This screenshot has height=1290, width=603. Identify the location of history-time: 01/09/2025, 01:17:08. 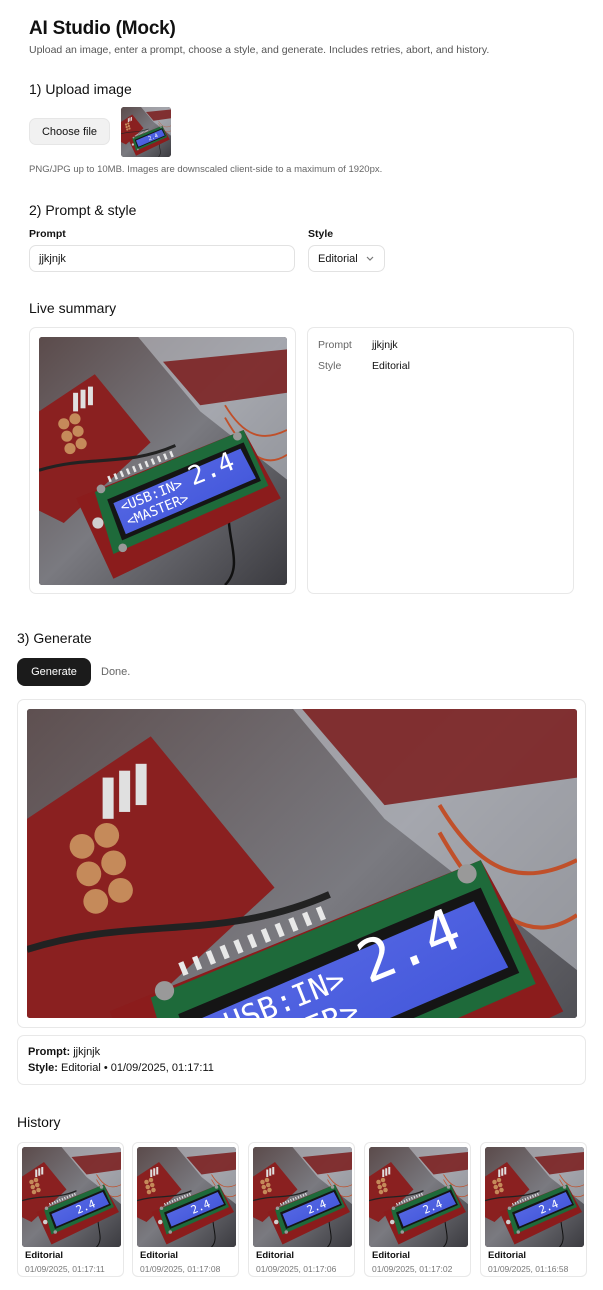
(180, 1269).